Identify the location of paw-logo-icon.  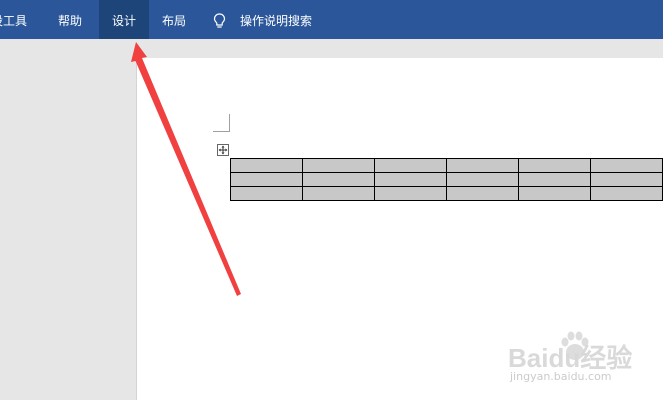
(575, 345).